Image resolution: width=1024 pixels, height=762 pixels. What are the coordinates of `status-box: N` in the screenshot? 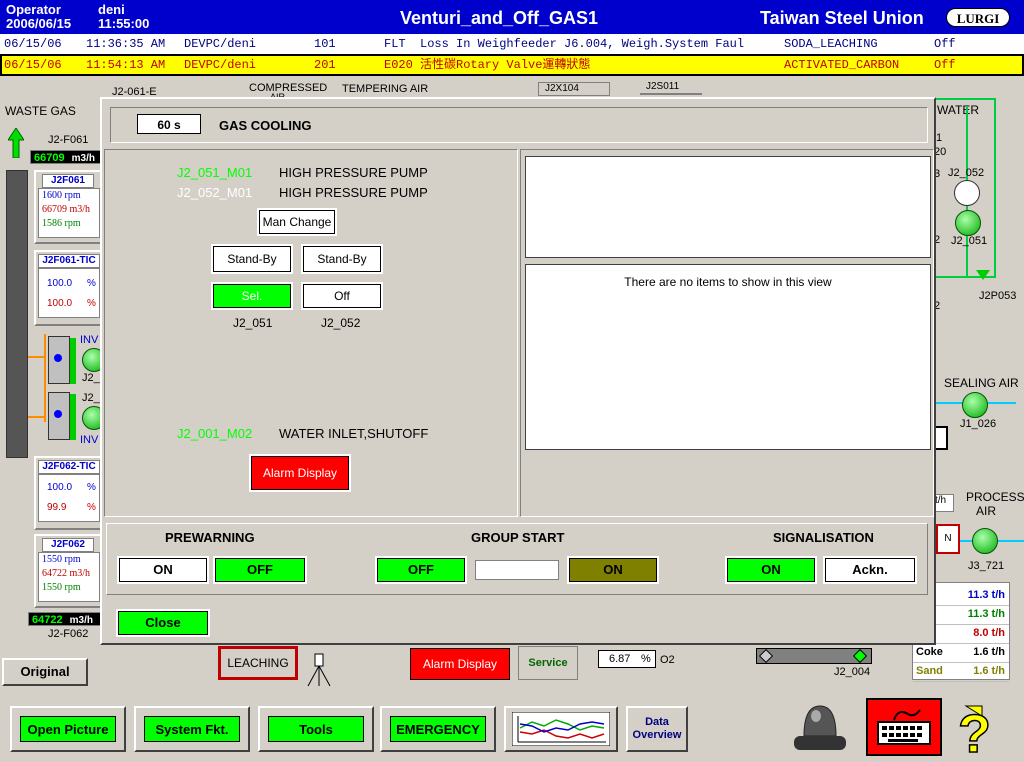 It's located at (948, 539).